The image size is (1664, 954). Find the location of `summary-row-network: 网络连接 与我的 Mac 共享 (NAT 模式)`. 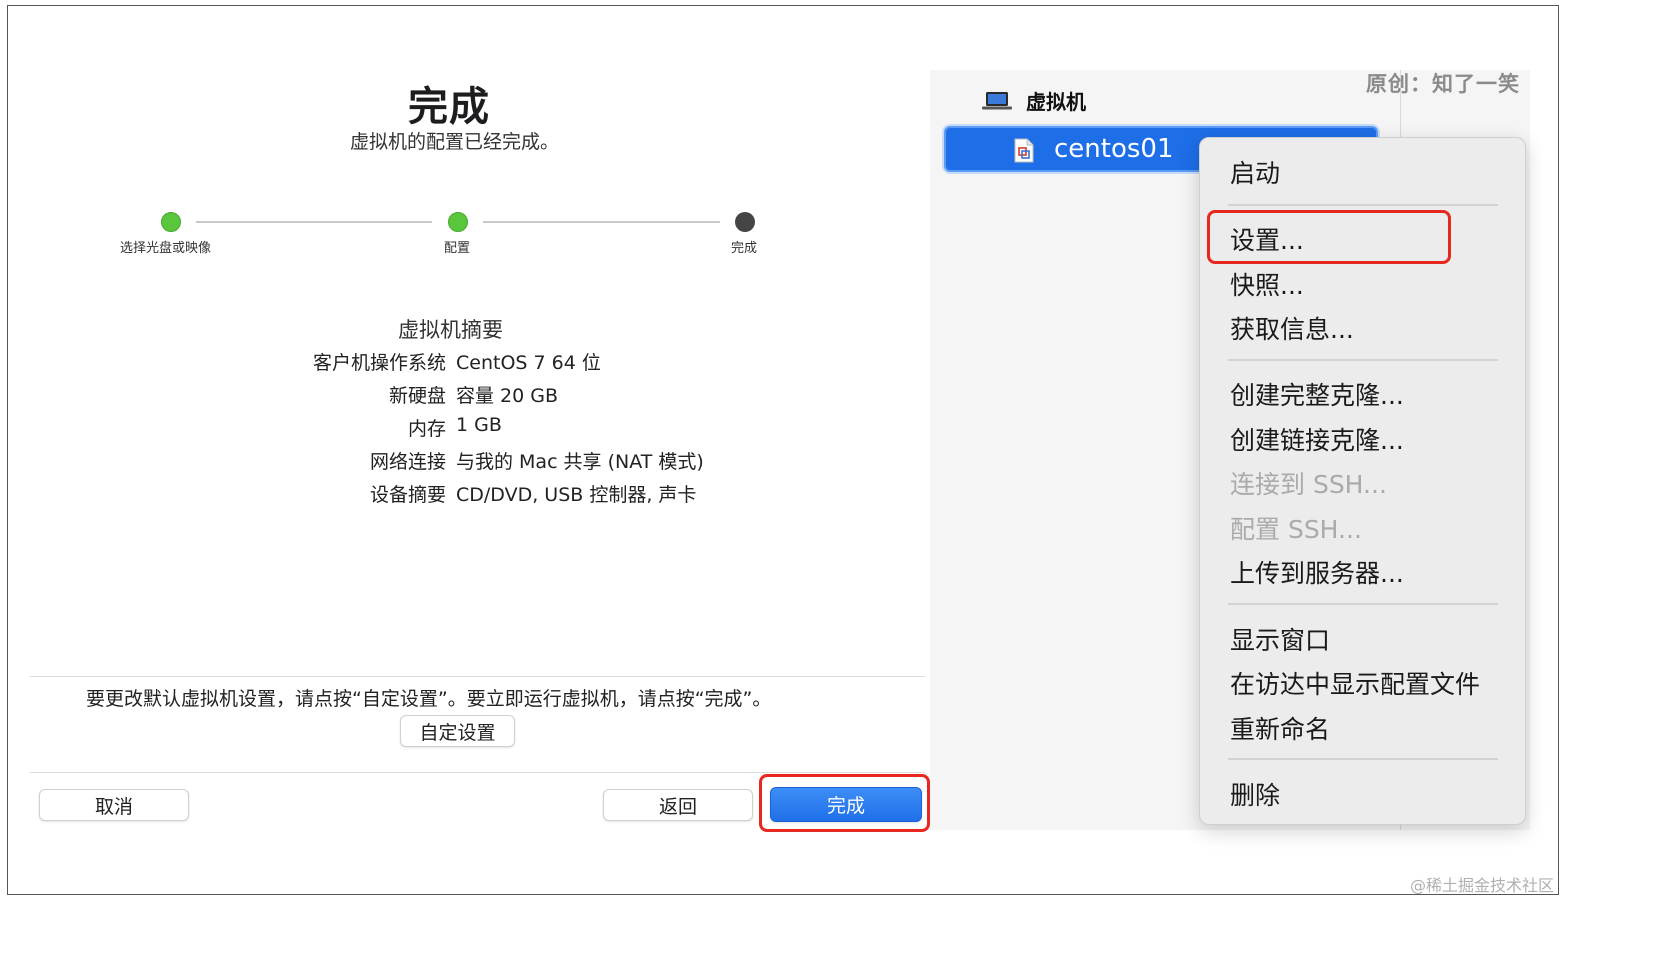

summary-row-network: 网络连接 与我的 Mac 共享 (NAT 模式) is located at coordinates (460, 462).